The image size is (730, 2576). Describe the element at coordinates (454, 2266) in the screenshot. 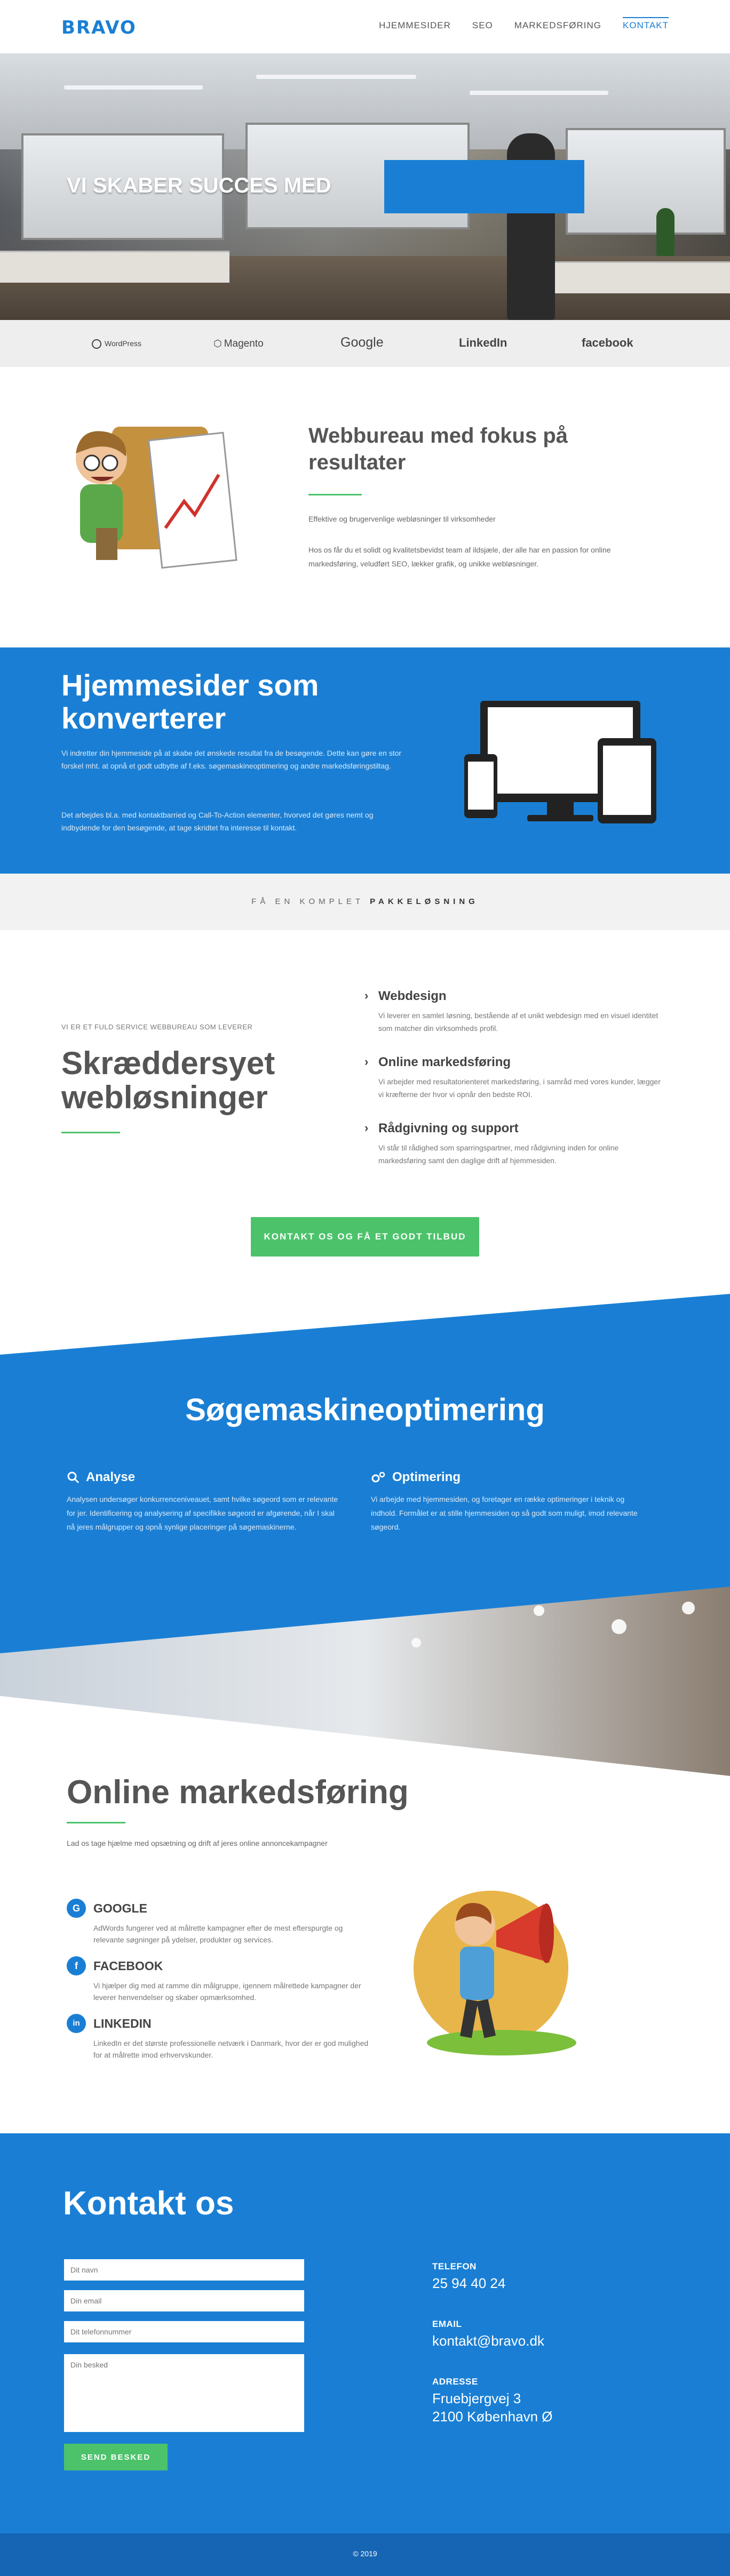

I see `phone-label: TELEFON` at that location.